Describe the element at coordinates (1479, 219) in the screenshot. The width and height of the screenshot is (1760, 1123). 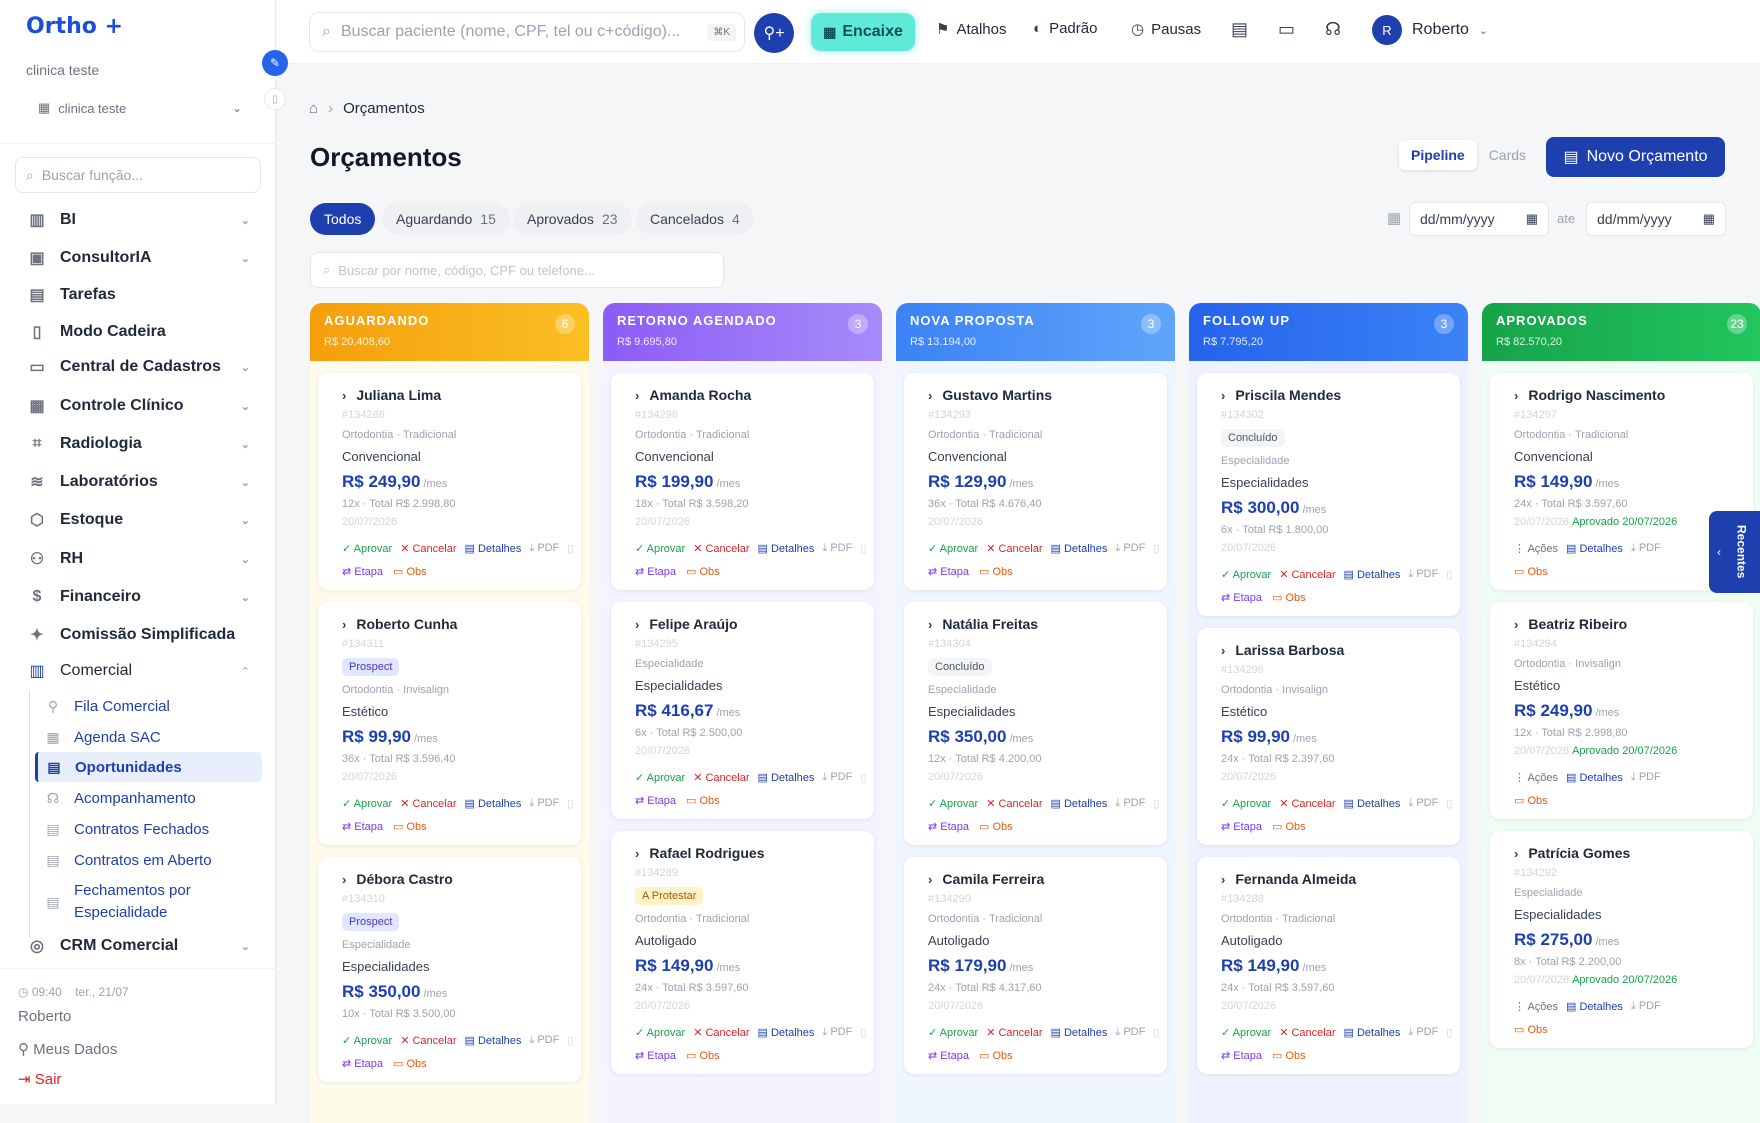
I see `date-from-input: dd/mm/yyyy ▦` at that location.